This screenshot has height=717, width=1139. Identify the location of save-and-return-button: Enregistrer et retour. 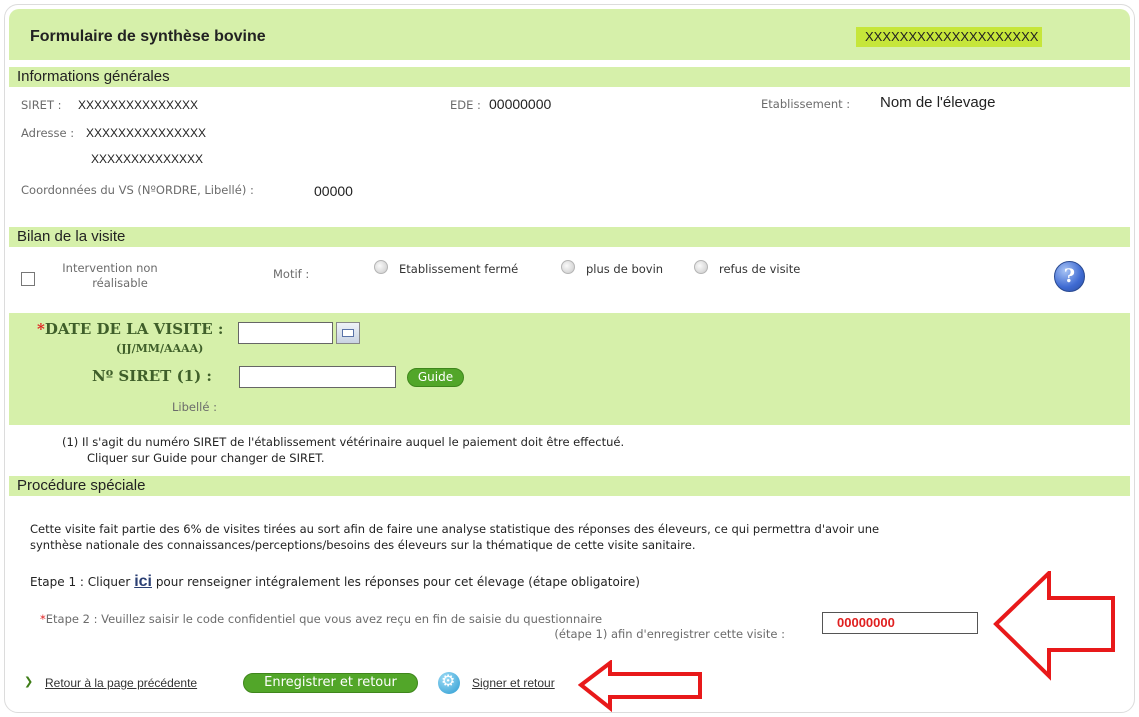
(330, 683).